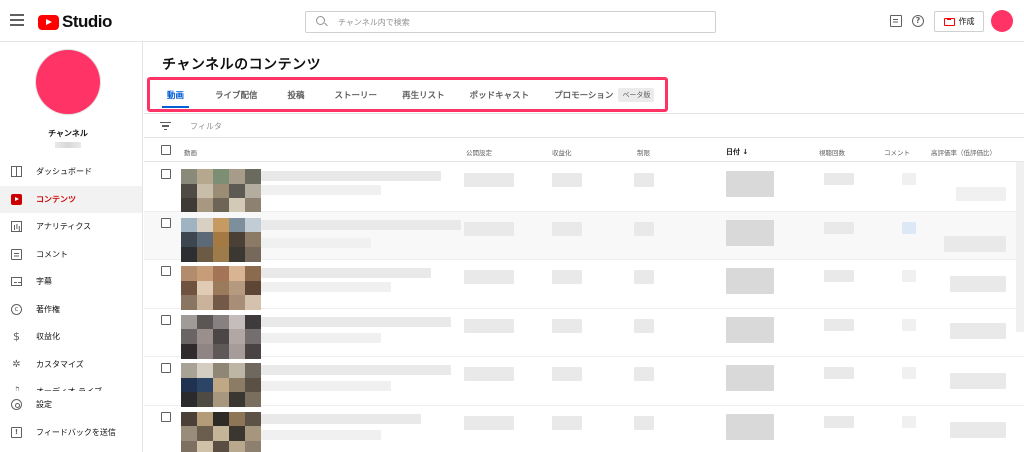 The image size is (1024, 452). Describe the element at coordinates (165, 126) in the screenshot. I see `filter-icon` at that location.